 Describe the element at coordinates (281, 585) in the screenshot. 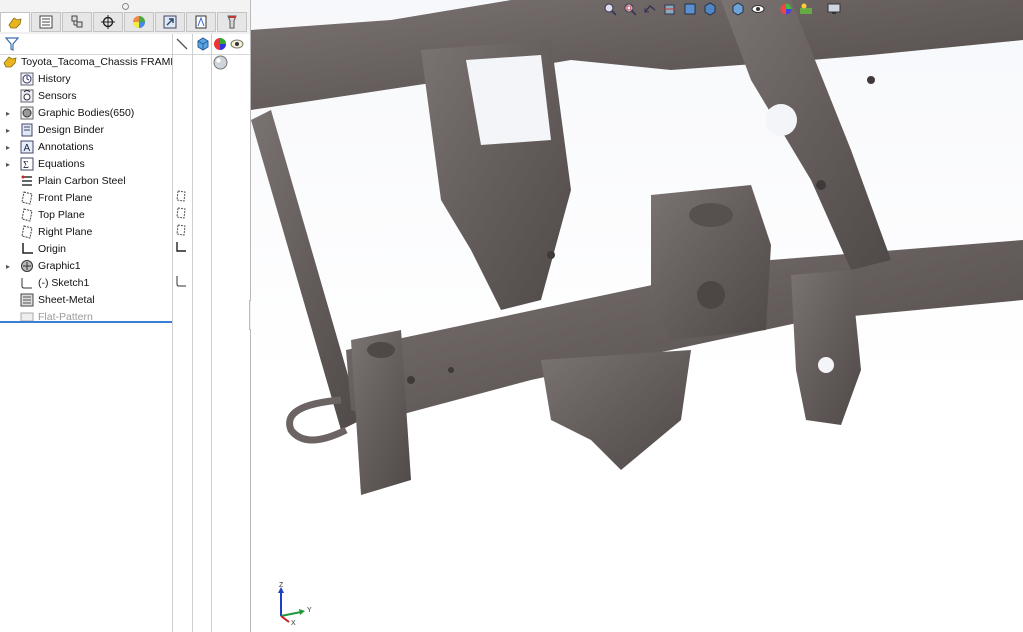

I see `triad-z-label: Z` at that location.